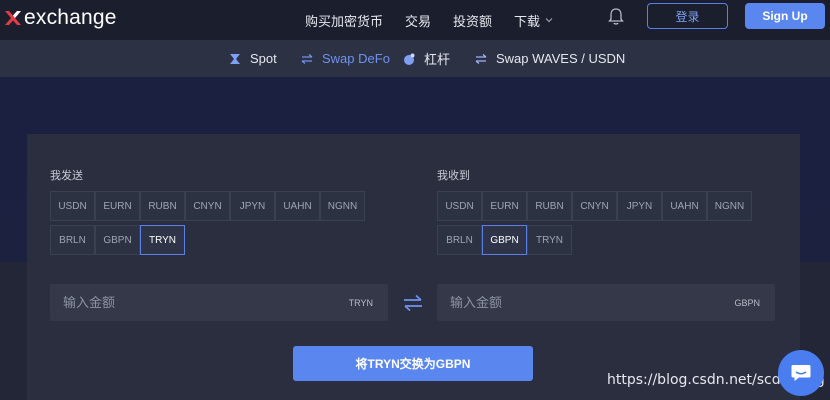 The height and width of the screenshot is (400, 830). What do you see at coordinates (72, 206) in the screenshot?
I see `send-currency-usdn: USDN` at bounding box center [72, 206].